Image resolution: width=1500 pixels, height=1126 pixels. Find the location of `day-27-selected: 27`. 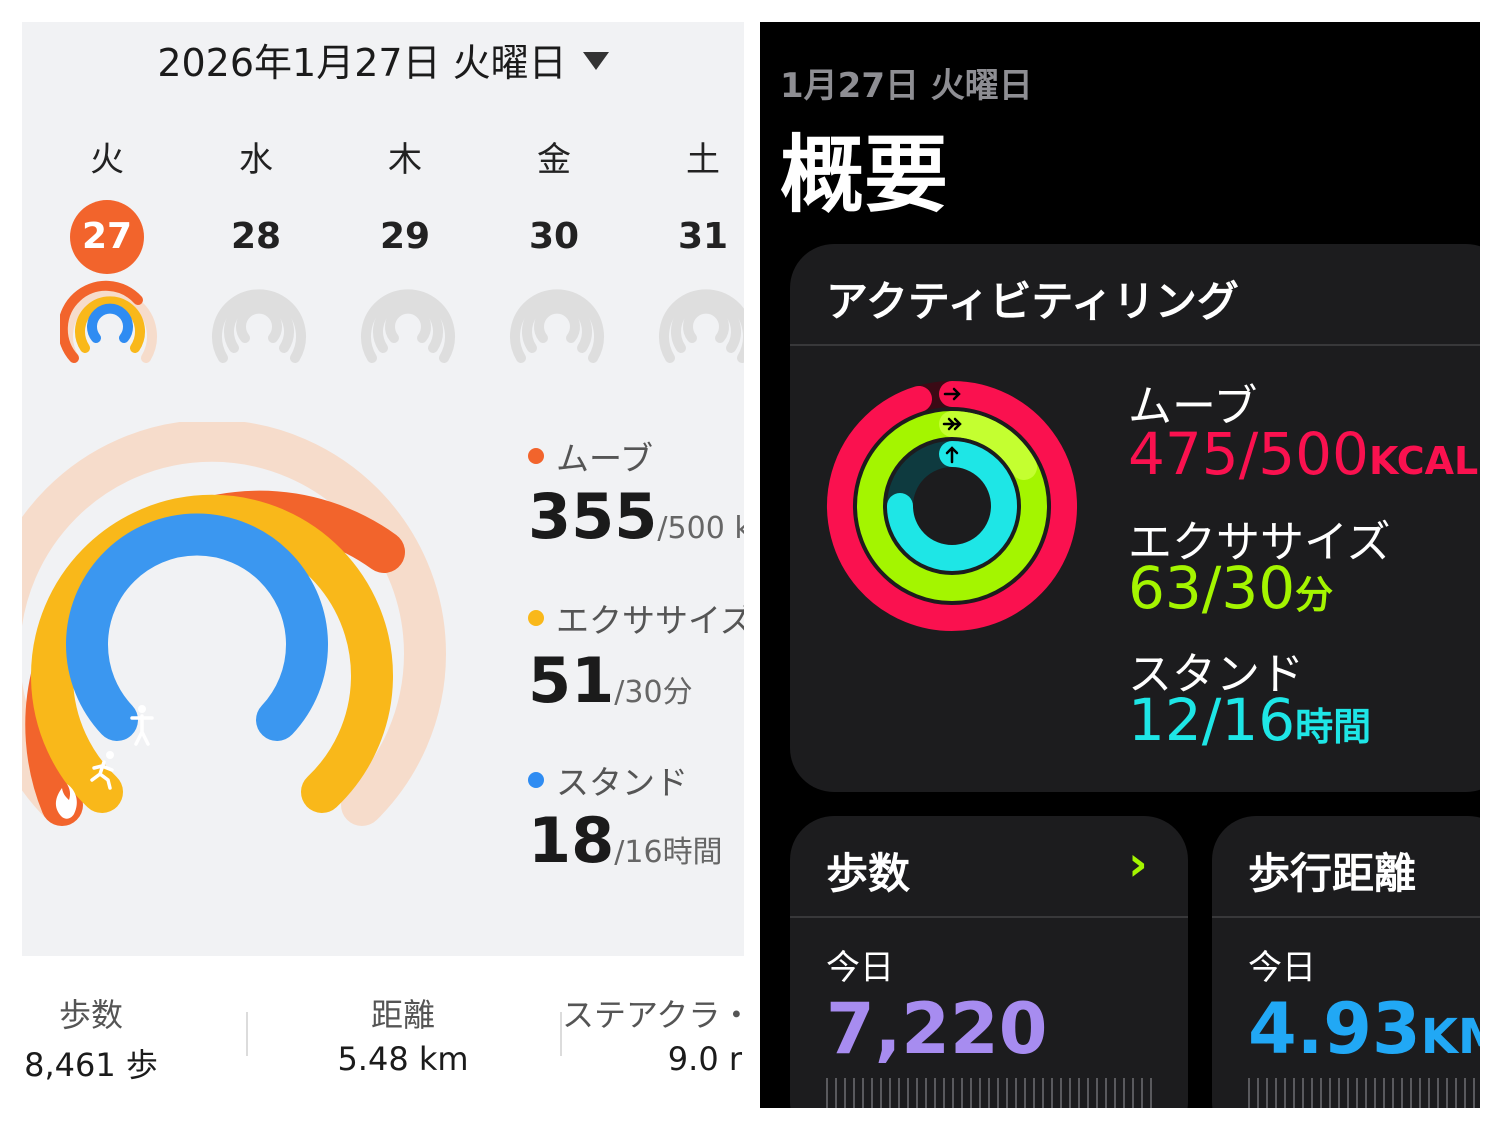

day-27-selected: 27 is located at coordinates (107, 237).